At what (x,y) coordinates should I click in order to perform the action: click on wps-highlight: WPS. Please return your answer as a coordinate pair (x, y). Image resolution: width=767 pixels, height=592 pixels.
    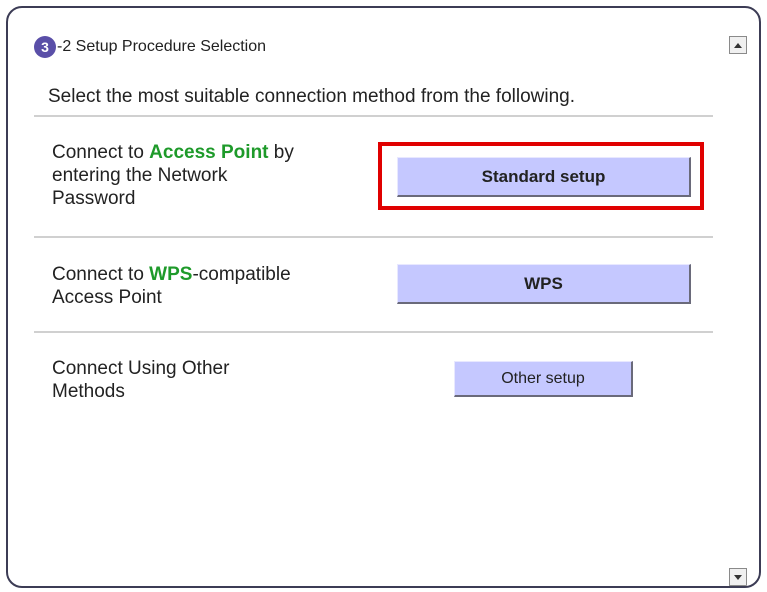
    Looking at the image, I should click on (171, 274).